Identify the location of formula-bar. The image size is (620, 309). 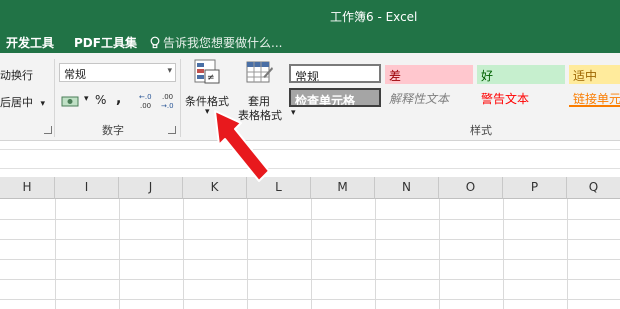
(310, 159).